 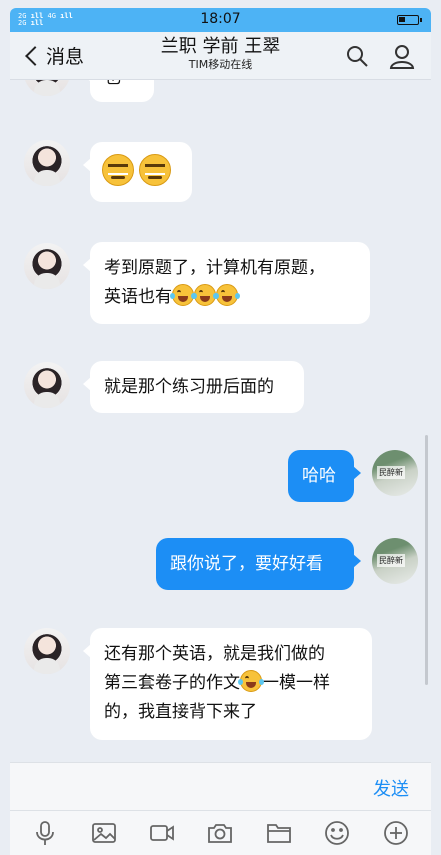 I want to click on message-text-line: 英语也有, so click(x=230, y=297).